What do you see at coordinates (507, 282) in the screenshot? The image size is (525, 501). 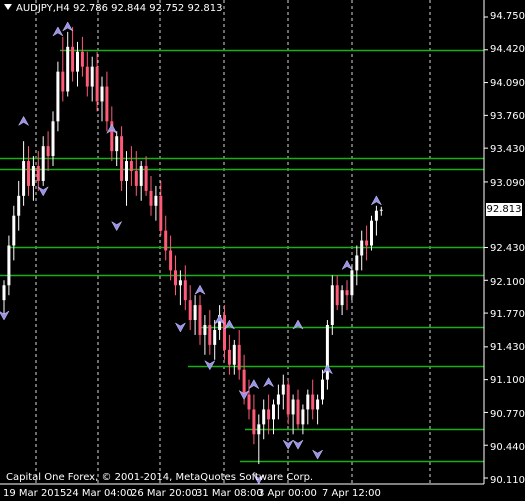 I see `y-label: 92.100` at bounding box center [507, 282].